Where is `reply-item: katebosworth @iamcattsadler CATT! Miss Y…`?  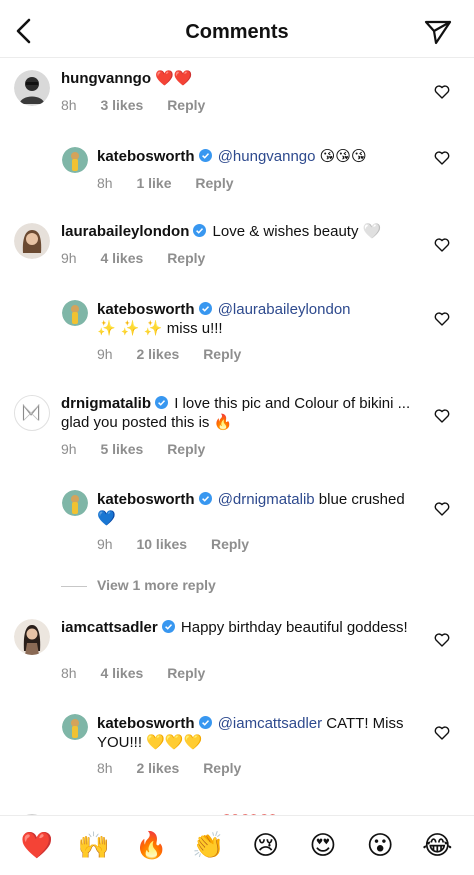 reply-item: katebosworth @iamcattsadler CATT! Miss Y… is located at coordinates (237, 750).